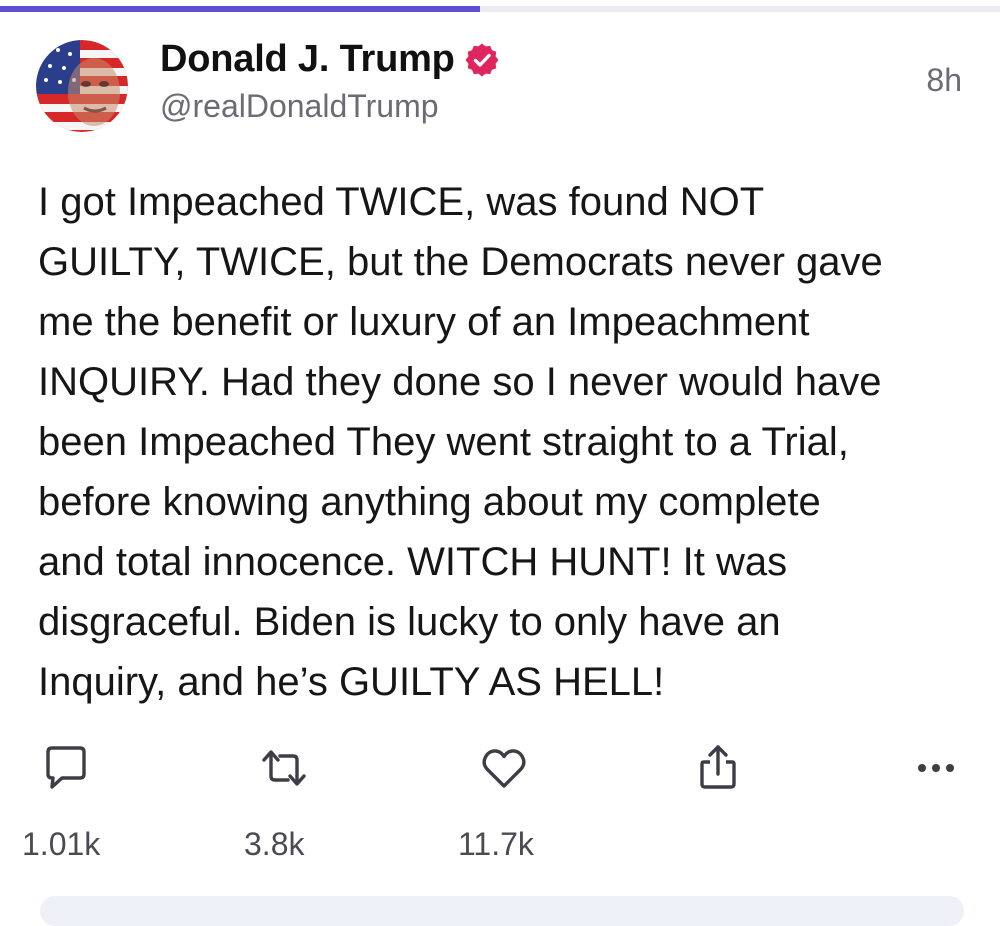 Image resolution: width=1000 pixels, height=926 pixels. I want to click on post-timestamp: 8h, so click(944, 80).